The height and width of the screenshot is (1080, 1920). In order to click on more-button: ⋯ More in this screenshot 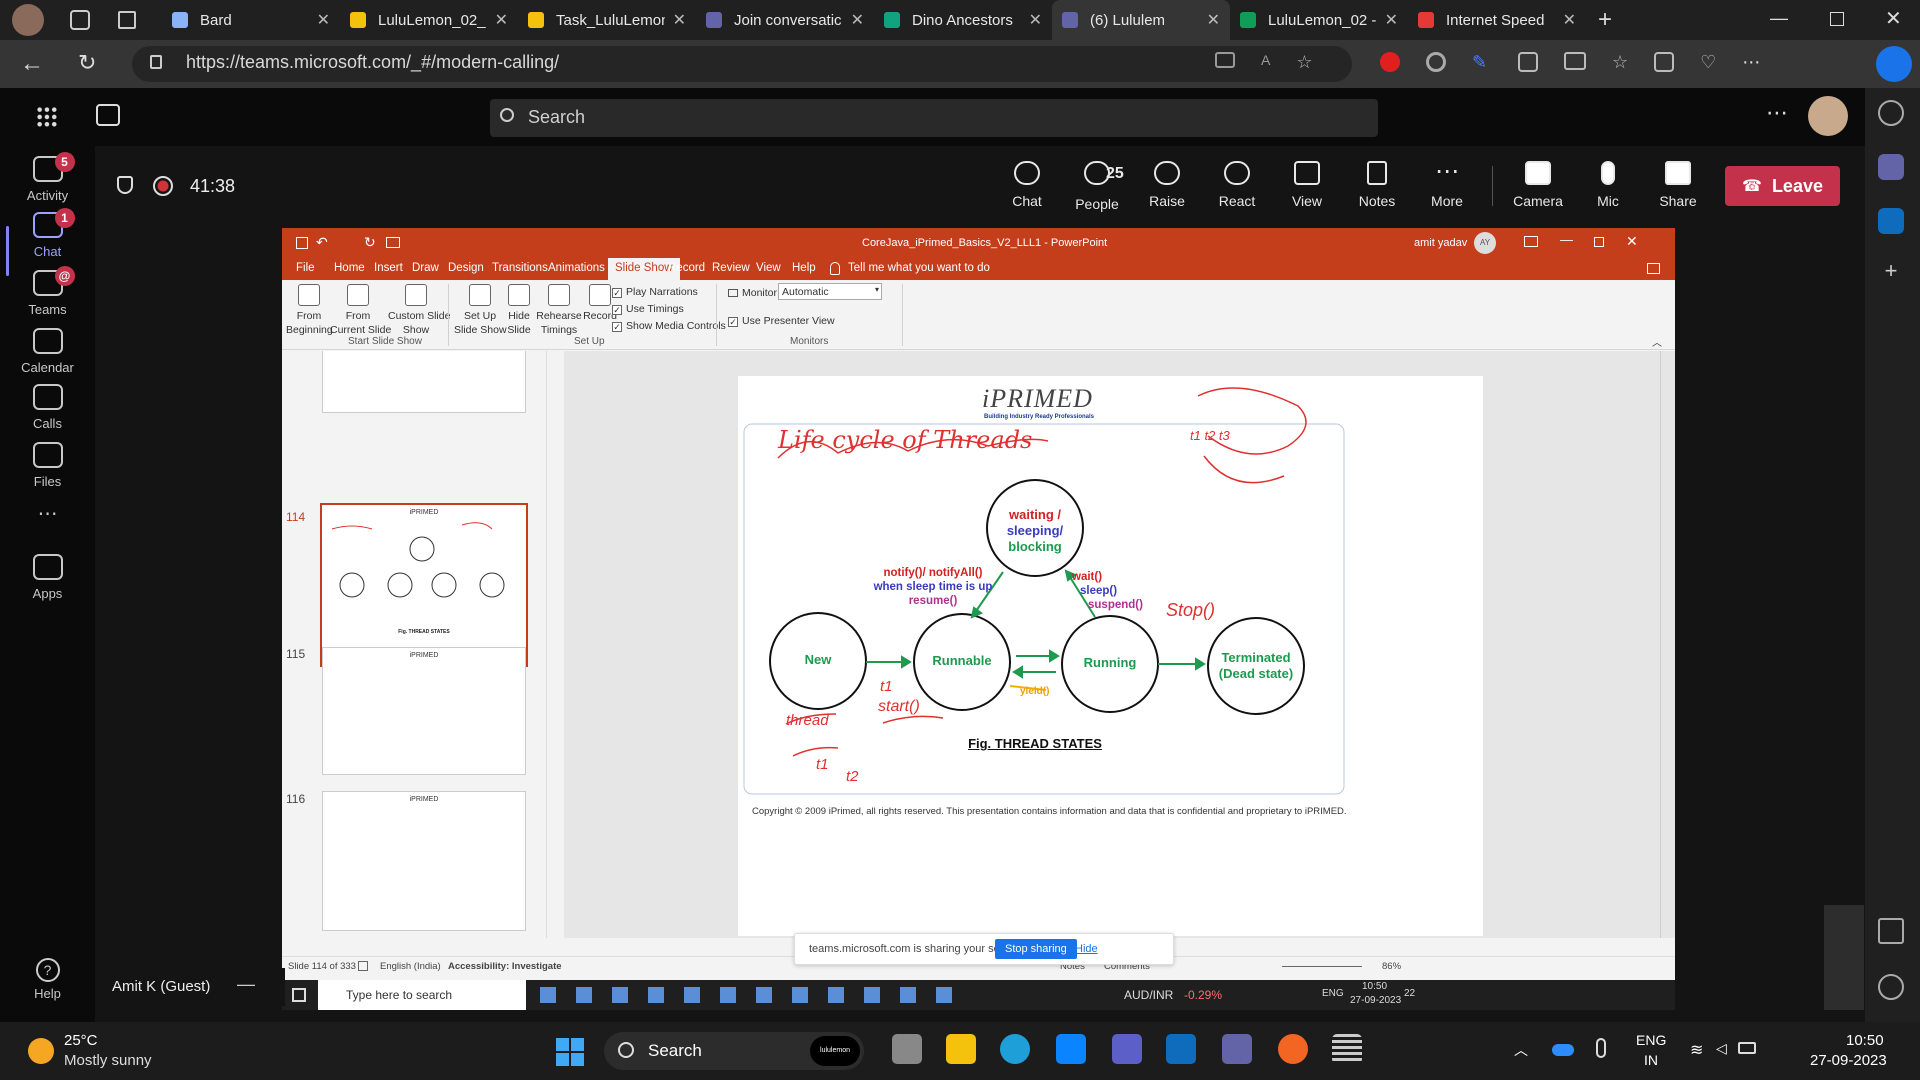, I will do `click(1447, 185)`.